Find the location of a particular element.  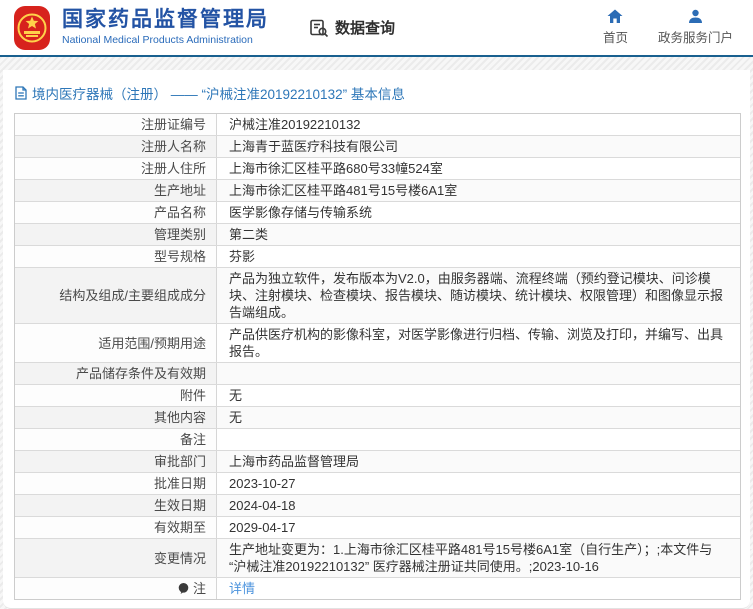

table-row: 批准日期 2023-10-27 is located at coordinates (377, 484).